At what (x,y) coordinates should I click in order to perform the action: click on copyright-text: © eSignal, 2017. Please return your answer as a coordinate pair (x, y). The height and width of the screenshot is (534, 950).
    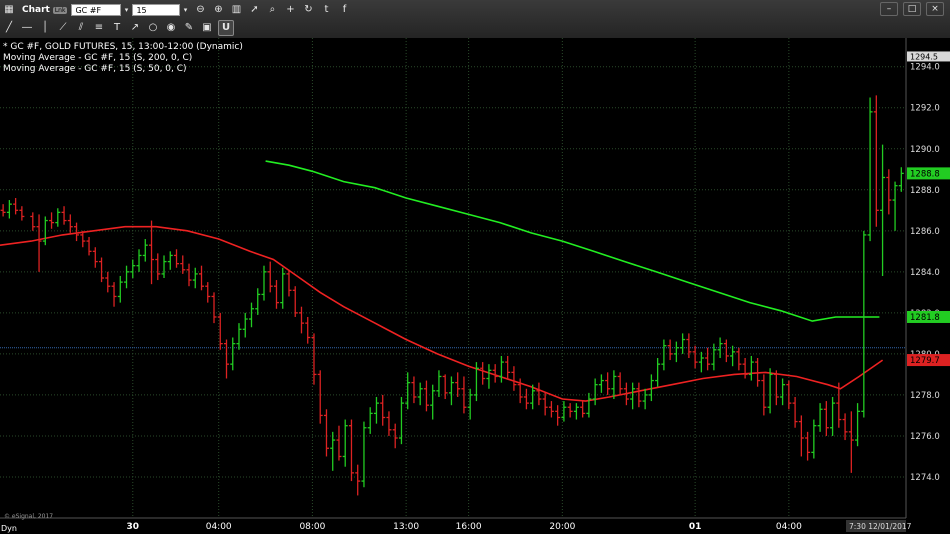
    Looking at the image, I should click on (29, 516).